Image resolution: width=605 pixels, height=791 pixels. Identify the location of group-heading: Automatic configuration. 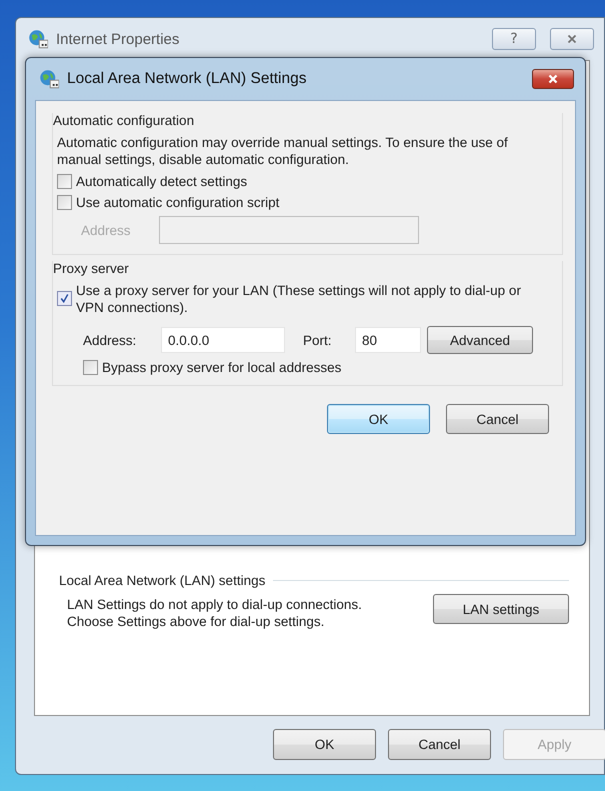
(123, 120).